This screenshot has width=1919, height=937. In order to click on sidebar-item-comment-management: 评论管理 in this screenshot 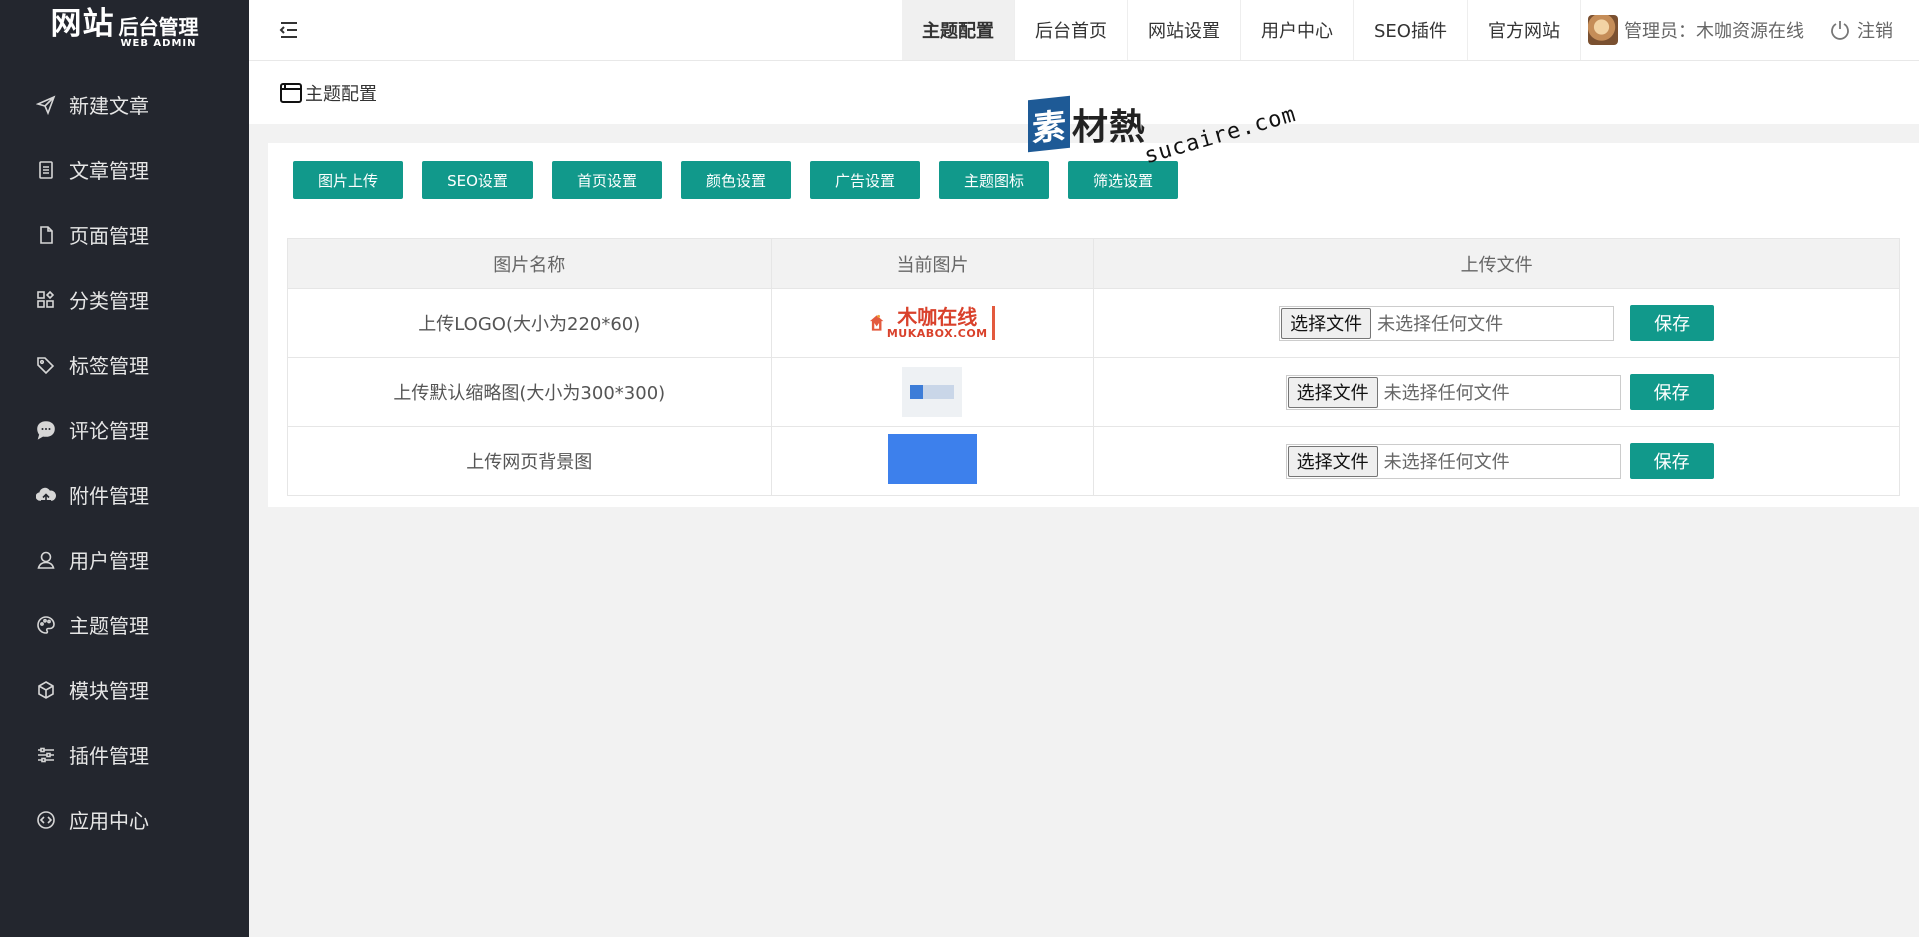, I will do `click(124, 429)`.